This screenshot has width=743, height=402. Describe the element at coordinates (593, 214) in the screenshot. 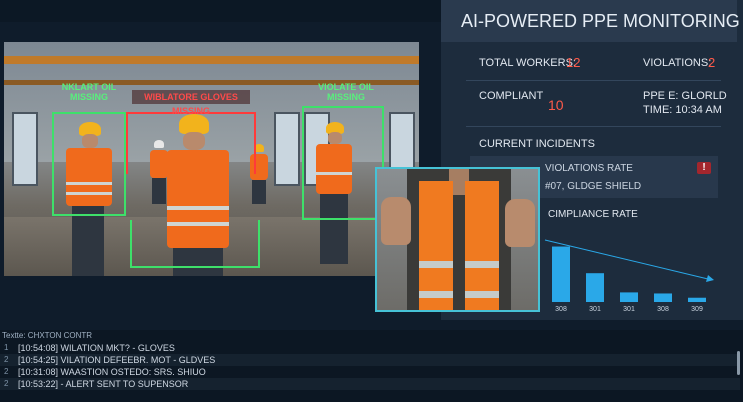

I see `compliance-rate-title: CIMPLIANCE RATE` at that location.